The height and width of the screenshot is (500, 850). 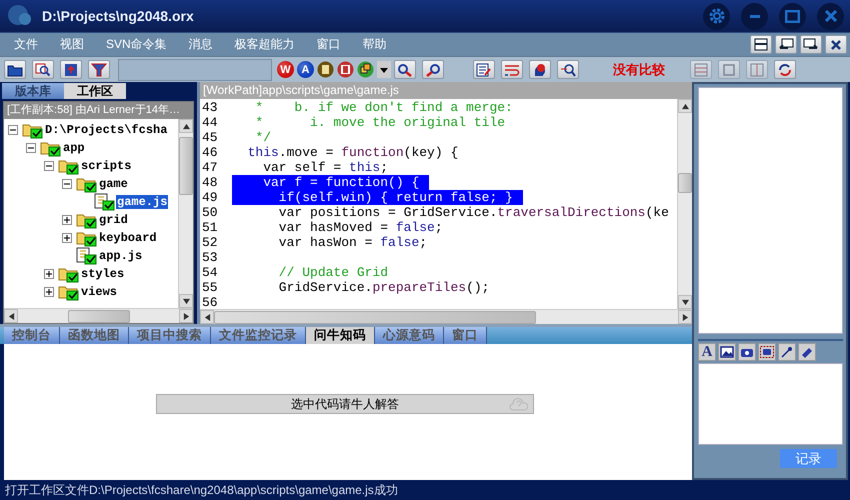 What do you see at coordinates (727, 352) in the screenshot?
I see `image-button` at bounding box center [727, 352].